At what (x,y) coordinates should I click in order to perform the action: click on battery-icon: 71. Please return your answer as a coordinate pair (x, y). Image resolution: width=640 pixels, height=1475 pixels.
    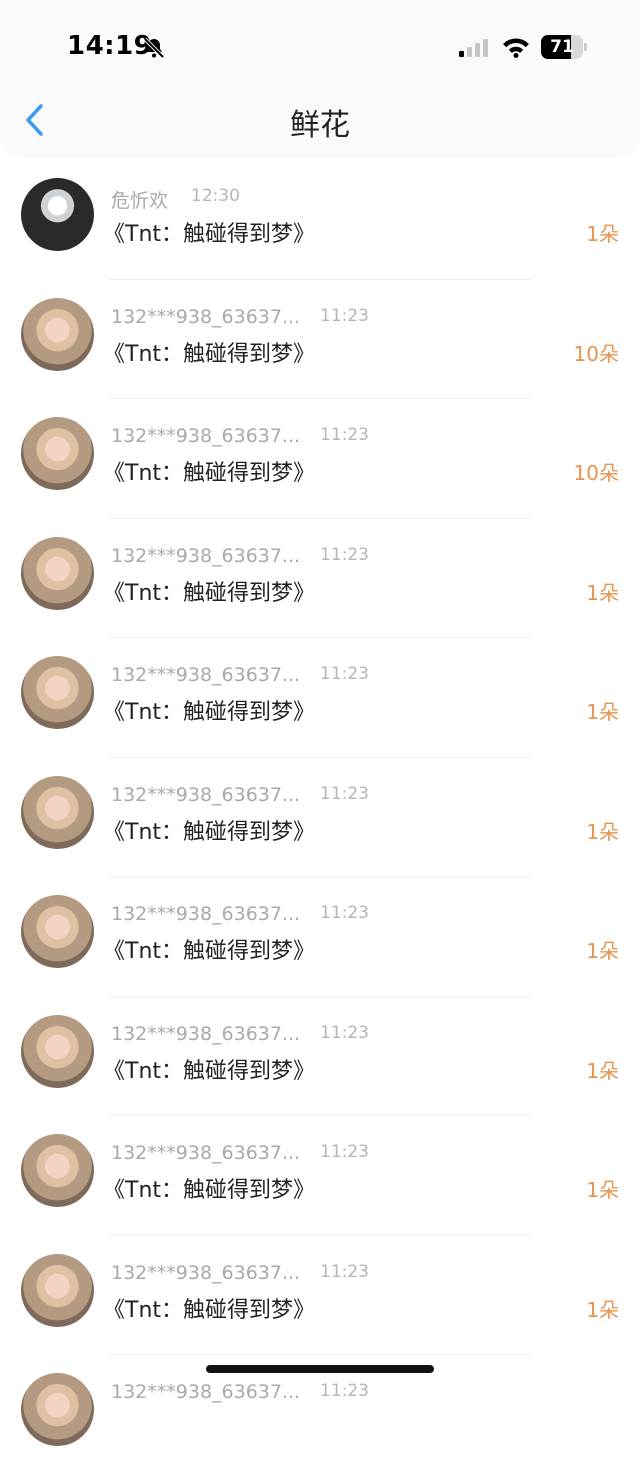
    Looking at the image, I should click on (565, 47).